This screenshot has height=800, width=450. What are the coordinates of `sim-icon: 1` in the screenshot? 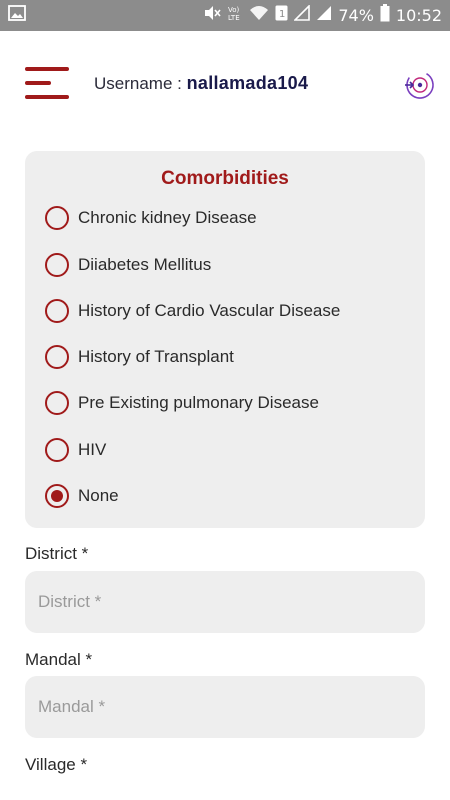 It's located at (281, 15).